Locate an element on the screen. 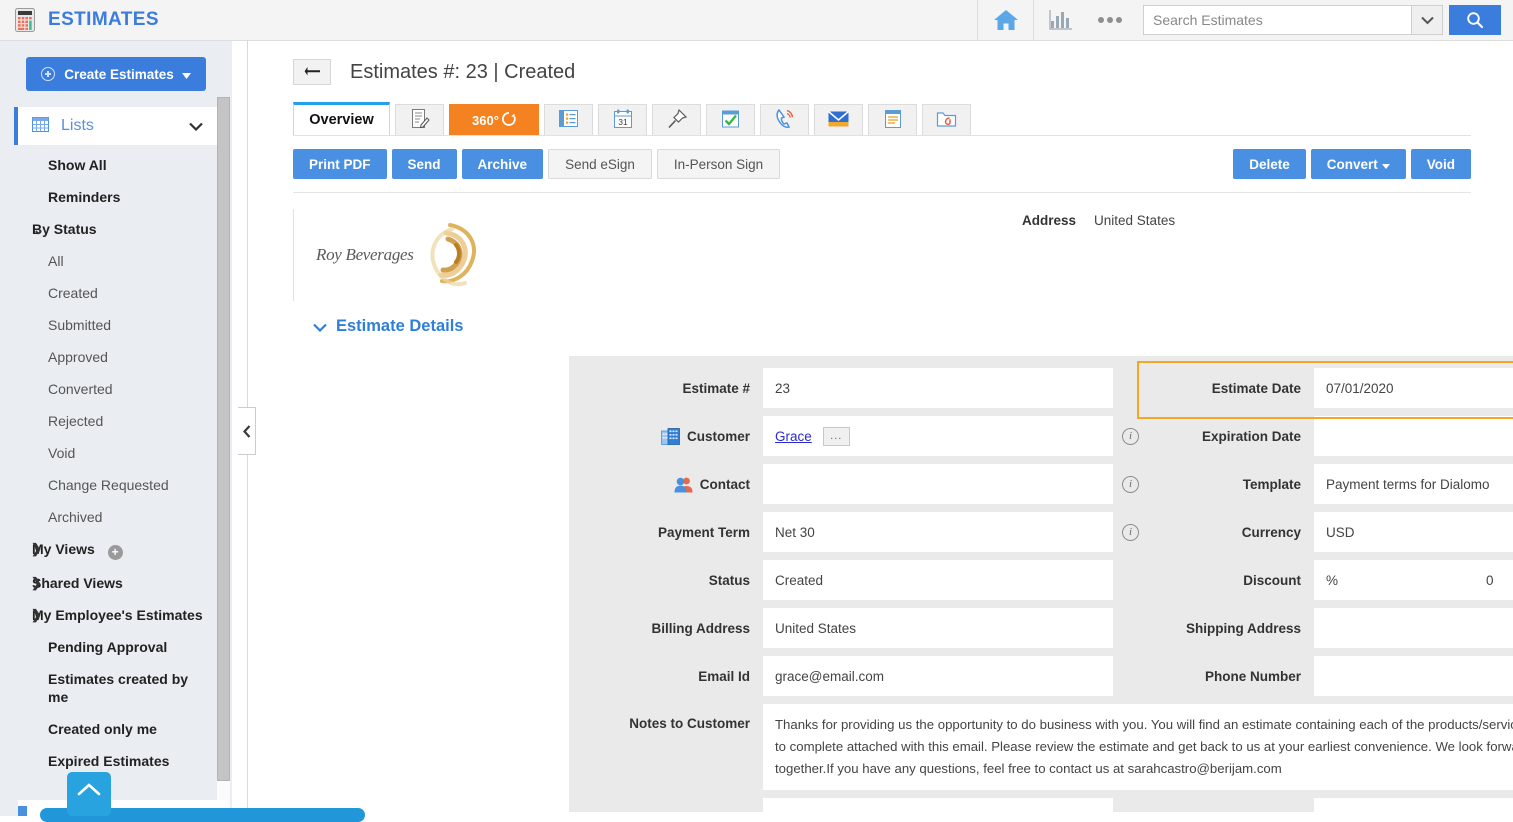  header-tools is located at coordinates (1245, 20).